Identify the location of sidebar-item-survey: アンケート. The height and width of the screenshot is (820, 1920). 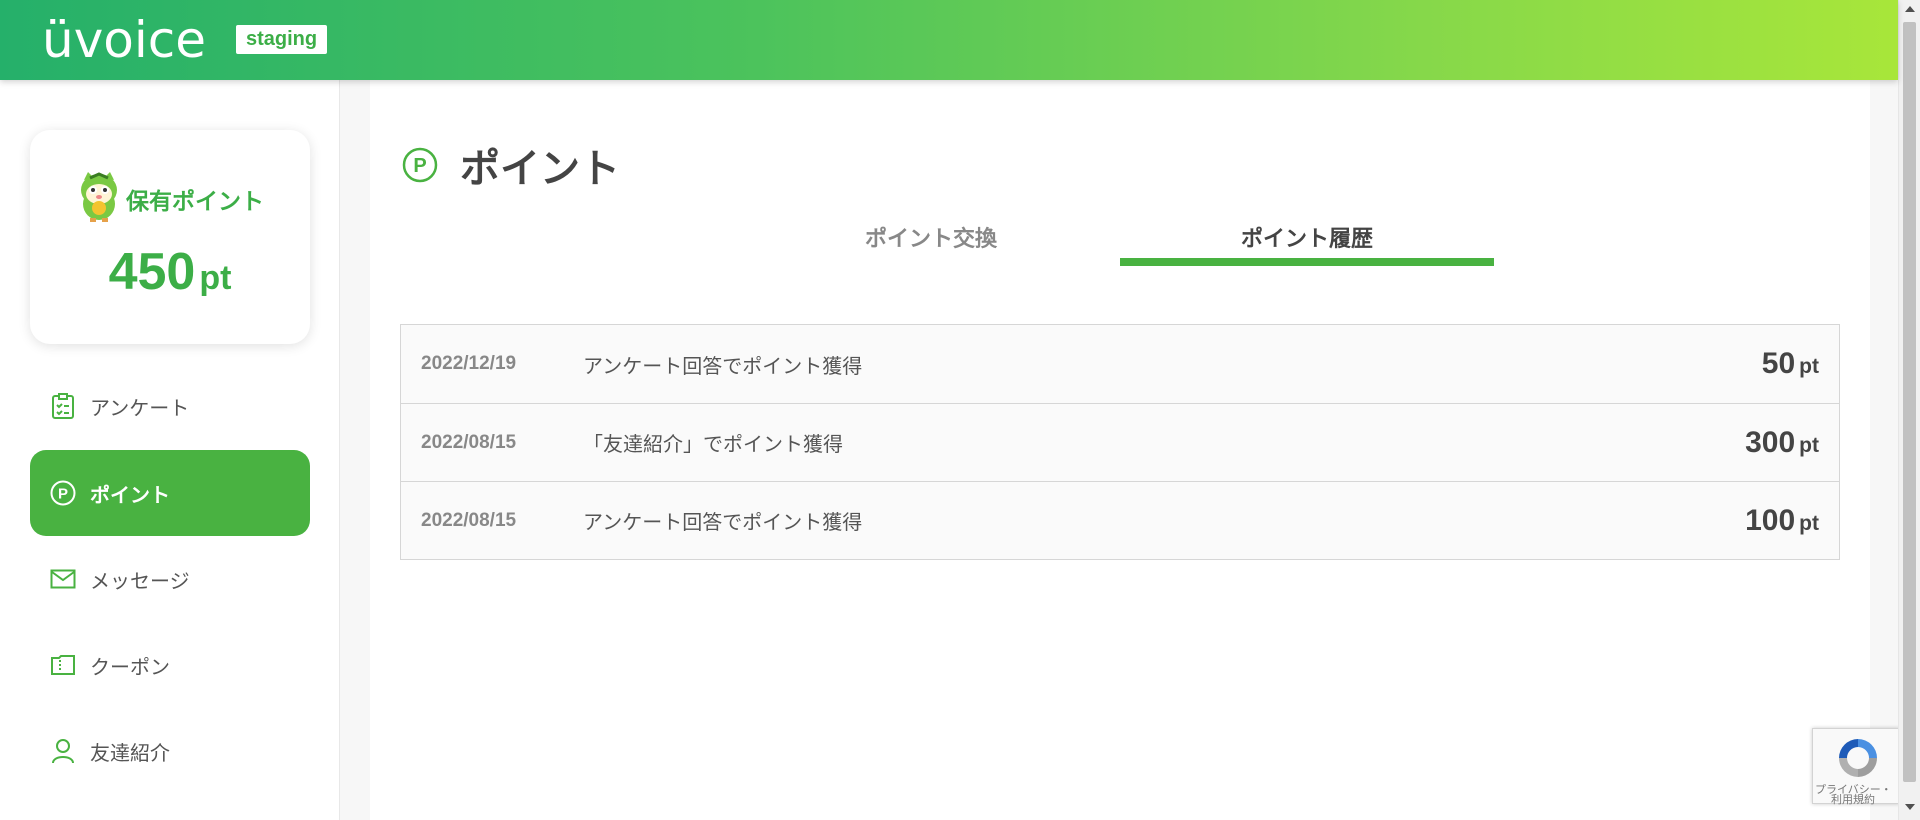
(170, 406).